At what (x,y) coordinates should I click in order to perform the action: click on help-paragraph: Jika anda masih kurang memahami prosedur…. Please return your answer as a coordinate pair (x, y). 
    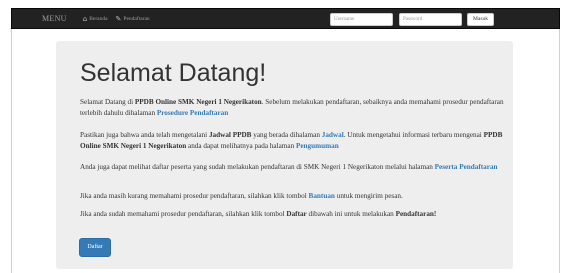
    Looking at the image, I should click on (292, 196).